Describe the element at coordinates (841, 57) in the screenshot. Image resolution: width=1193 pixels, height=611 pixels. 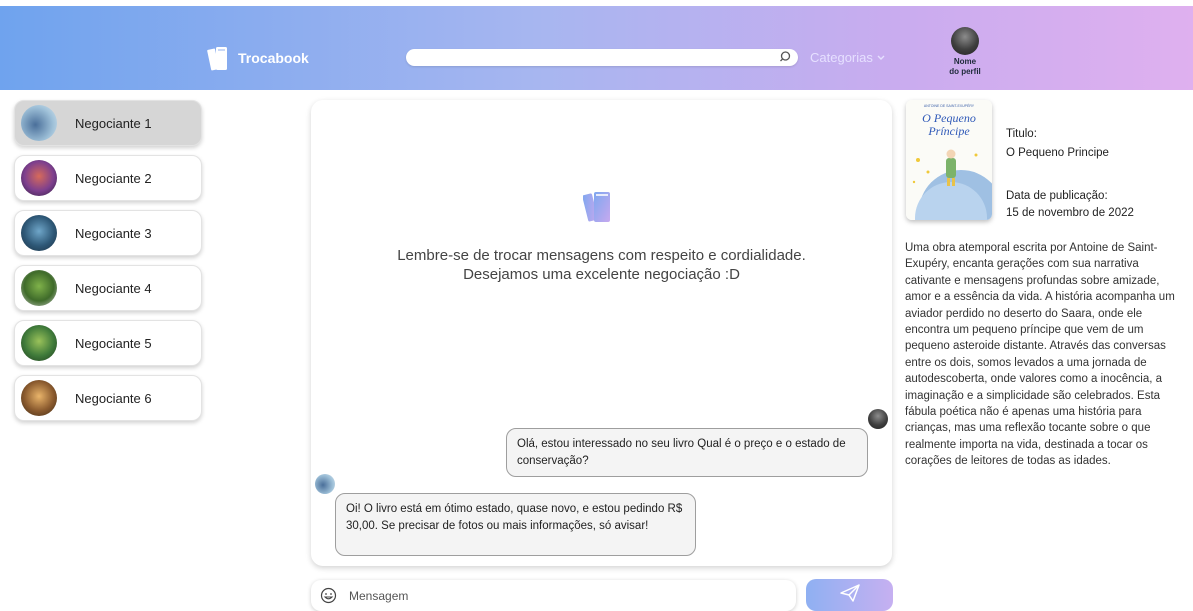
I see `categories-label: Categorias` at that location.